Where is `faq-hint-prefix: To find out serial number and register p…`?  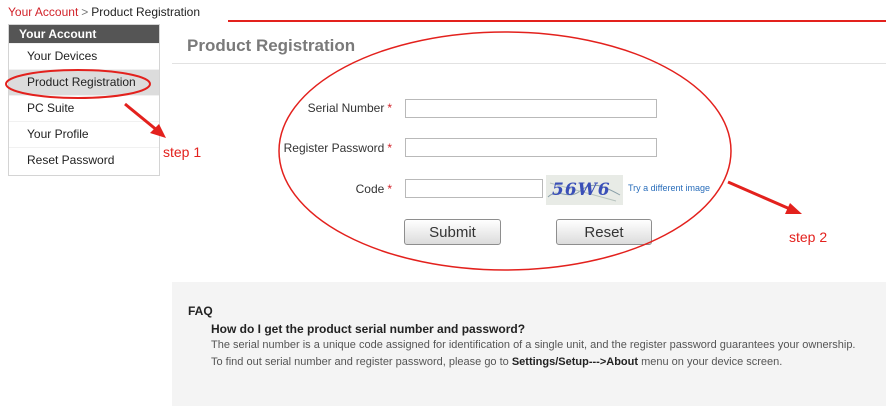
faq-hint-prefix: To find out serial number and register p… is located at coordinates (361, 362).